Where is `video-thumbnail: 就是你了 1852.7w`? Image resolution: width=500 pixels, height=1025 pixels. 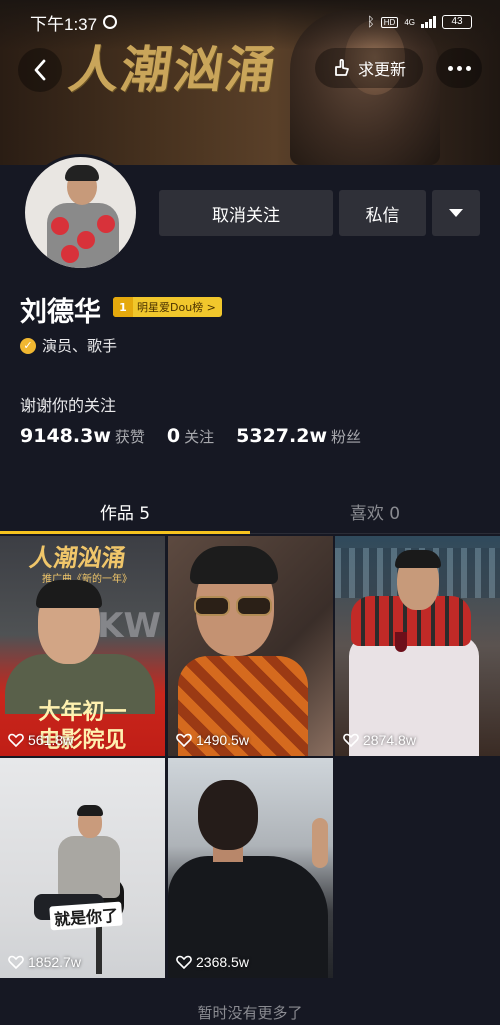
video-thumbnail: 就是你了 1852.7w is located at coordinates (82, 868).